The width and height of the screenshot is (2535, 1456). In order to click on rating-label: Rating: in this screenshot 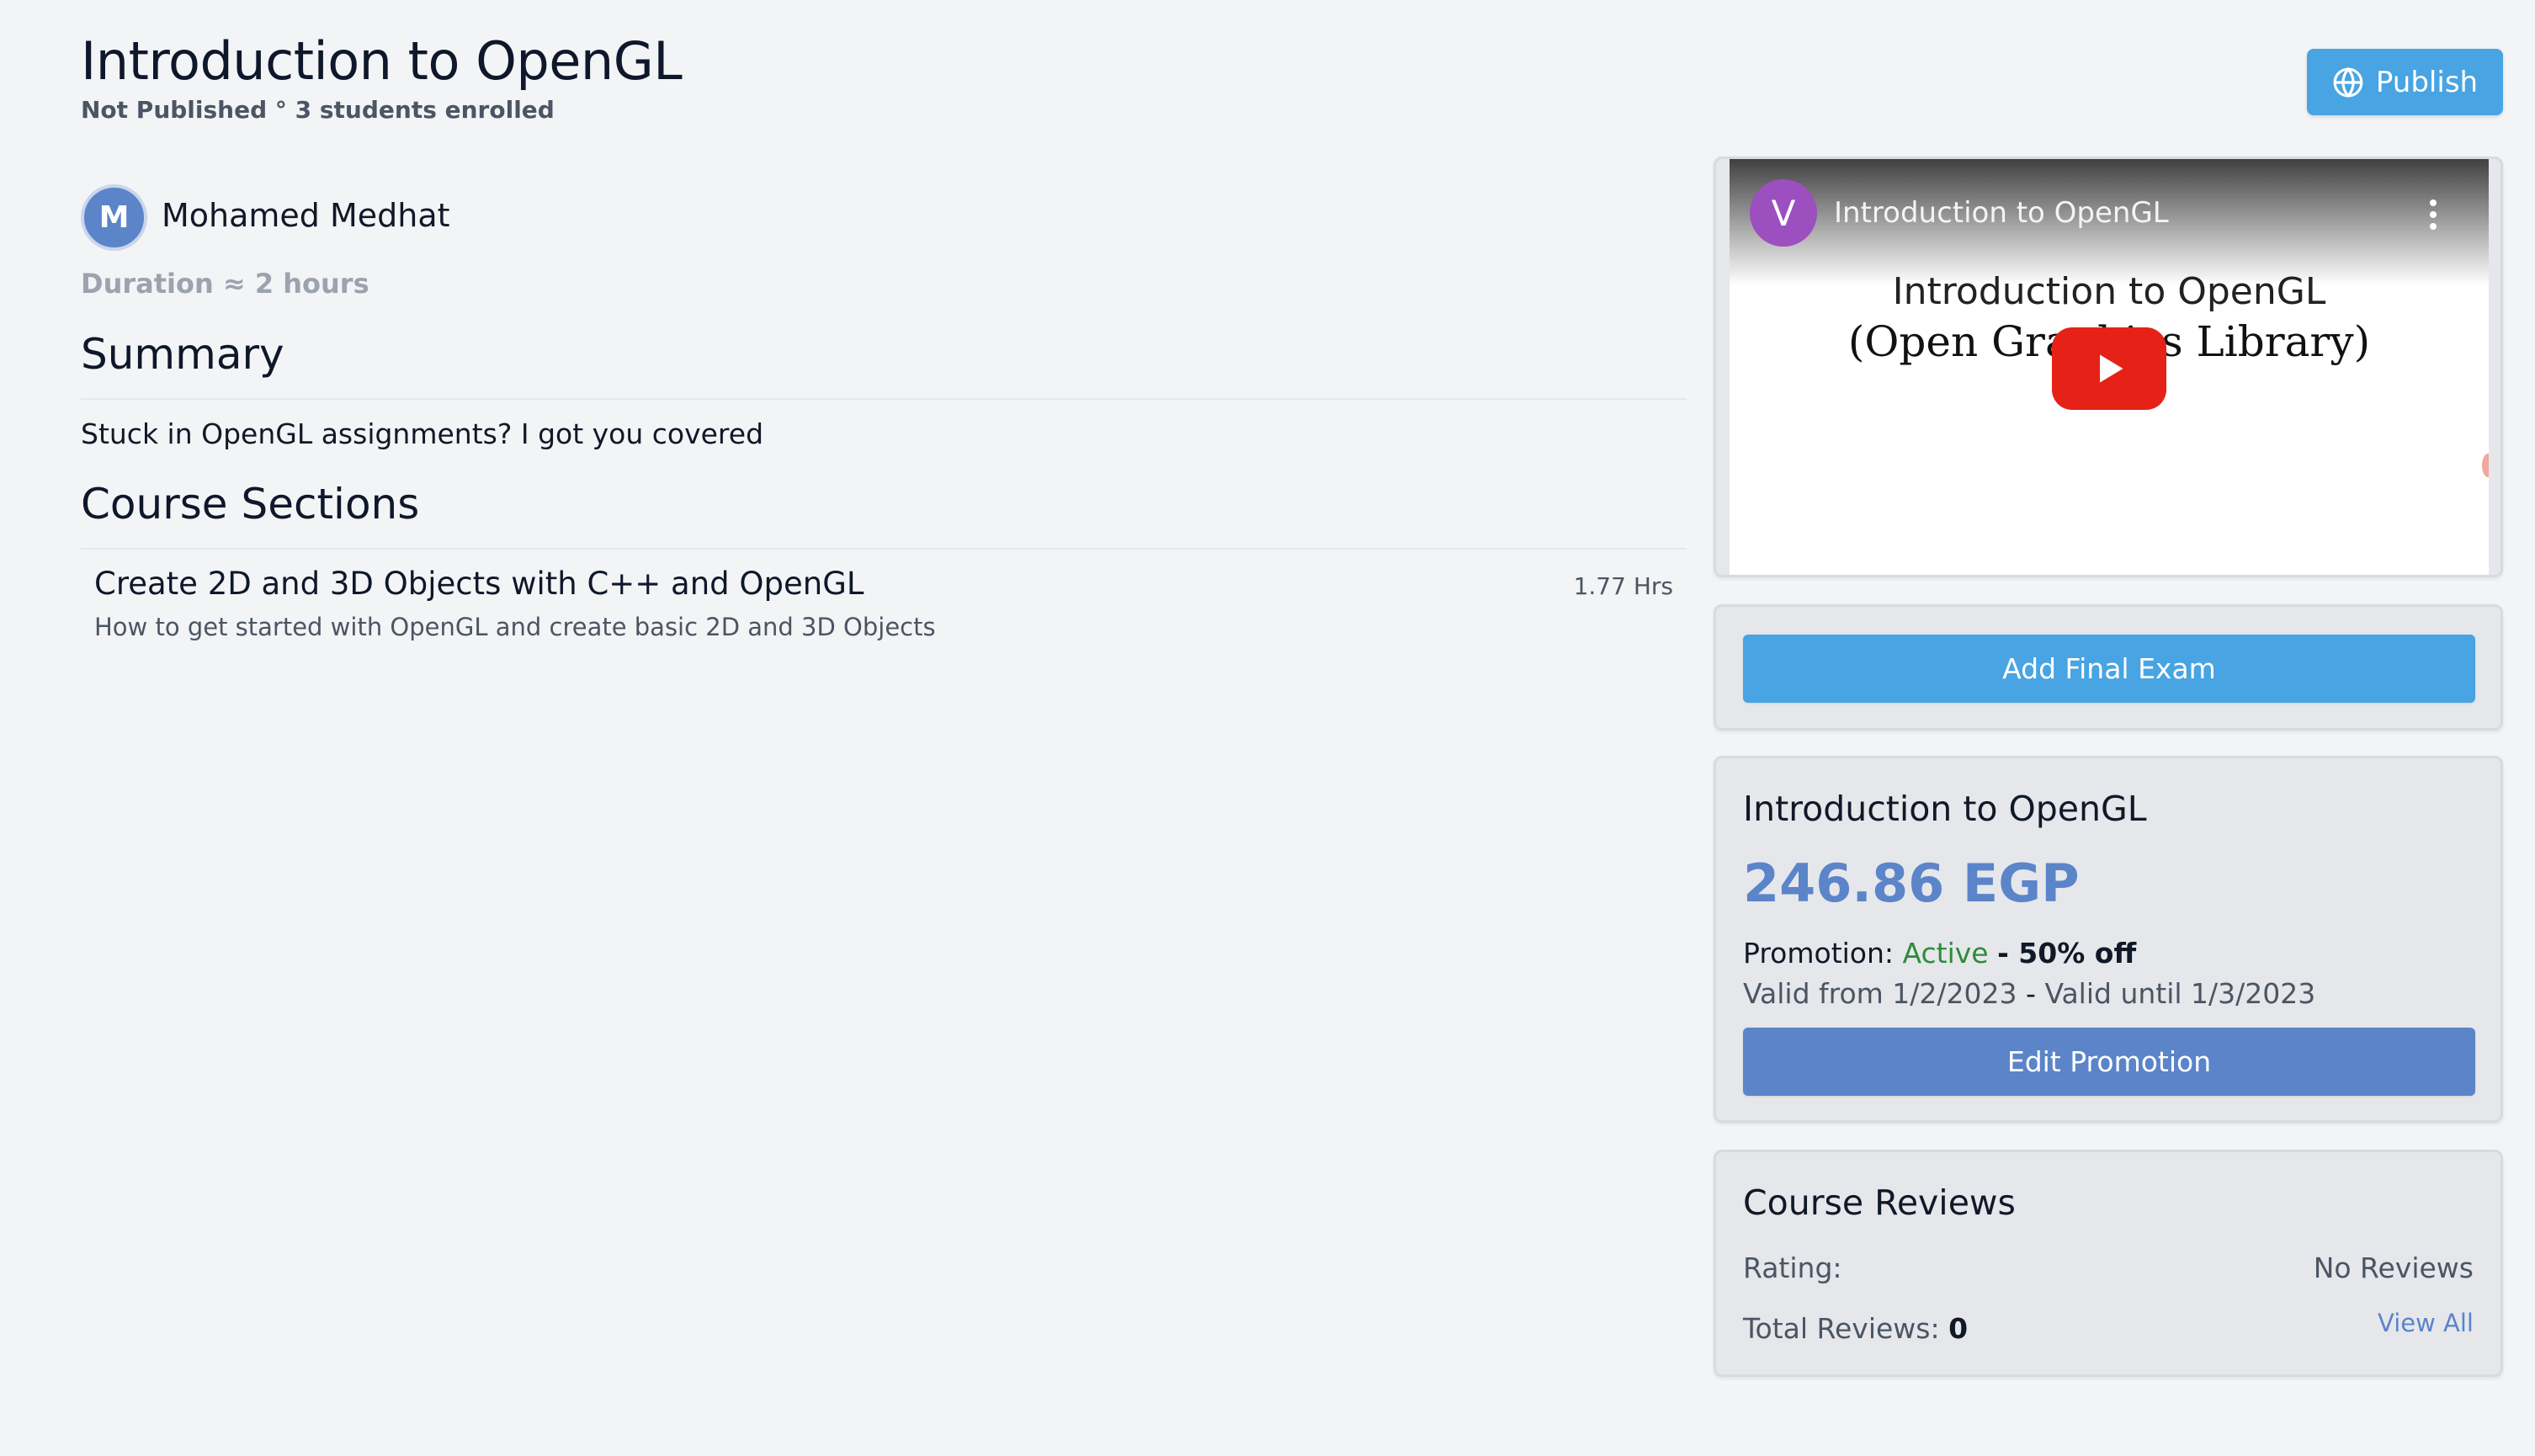, I will do `click(1792, 1267)`.